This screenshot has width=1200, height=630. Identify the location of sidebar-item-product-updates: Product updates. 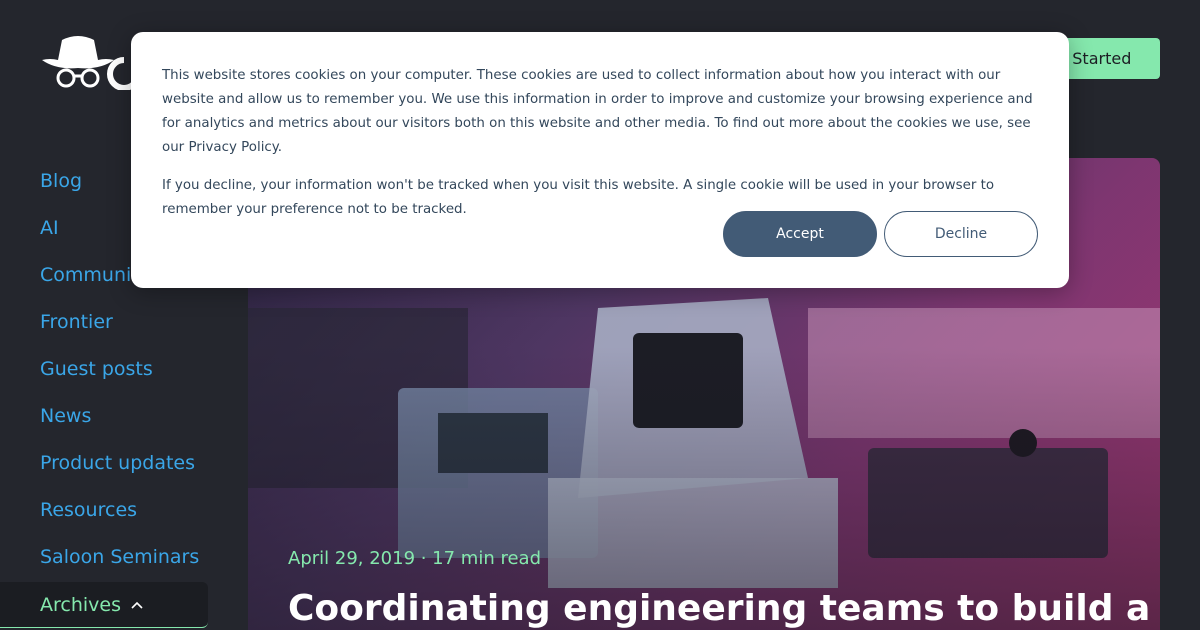
(124, 465).